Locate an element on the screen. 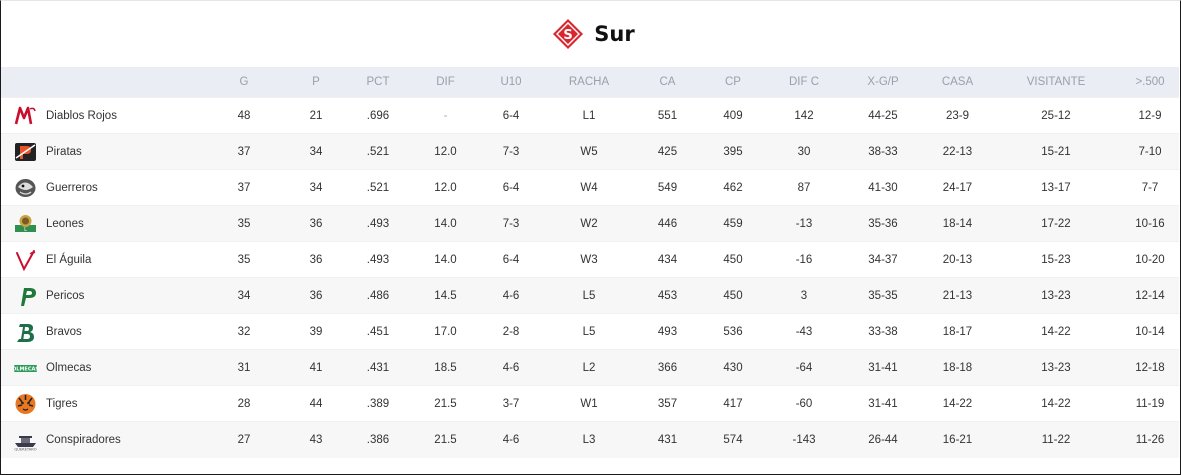  column-header-dif: DIF is located at coordinates (445, 82).